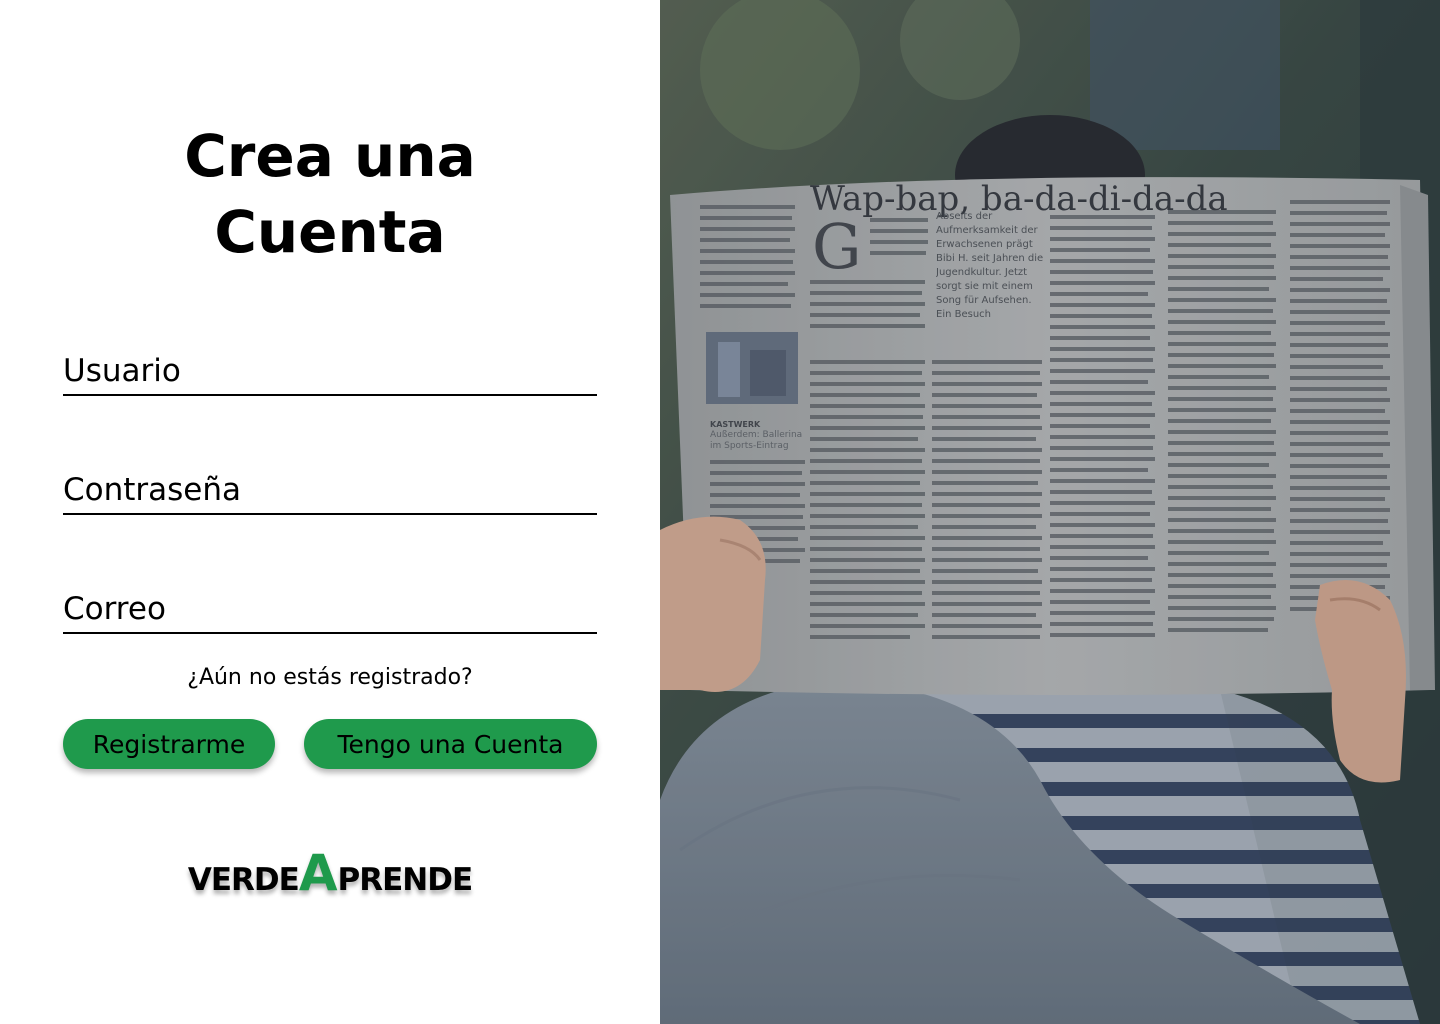 Image resolution: width=1440 pixels, height=1024 pixels. Describe the element at coordinates (169, 744) in the screenshot. I see `register-button: Registrarme` at that location.